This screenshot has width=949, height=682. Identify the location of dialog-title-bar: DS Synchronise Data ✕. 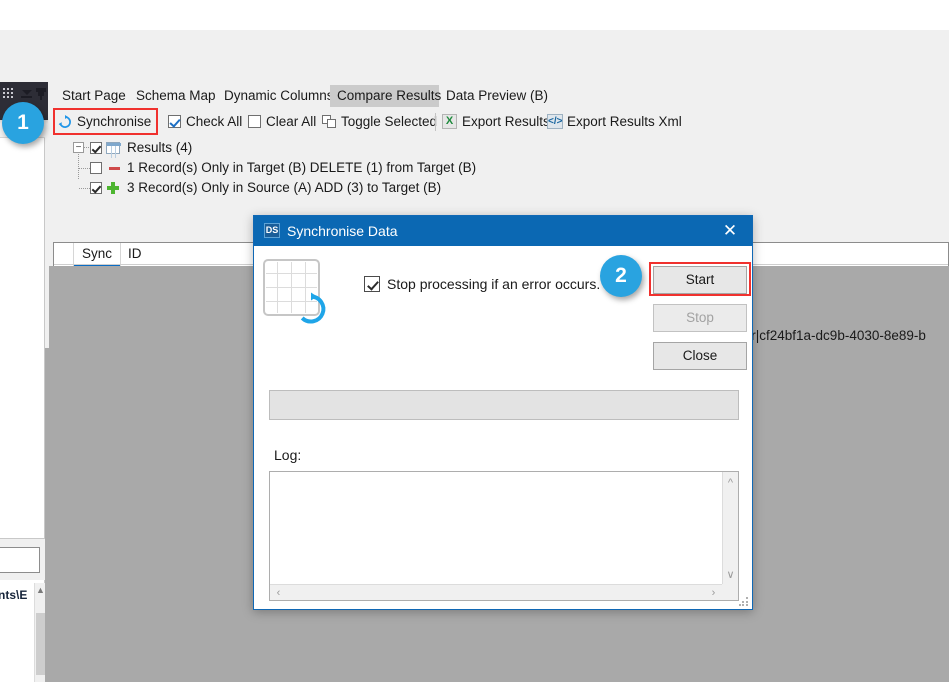
(503, 231).